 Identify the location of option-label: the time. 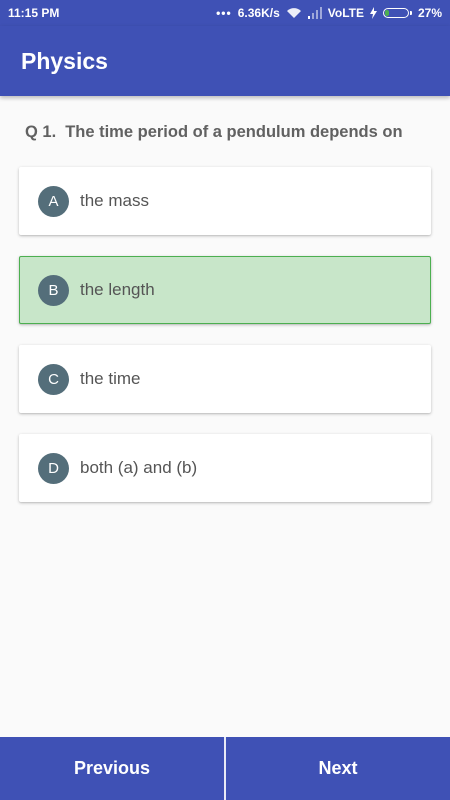
(110, 378).